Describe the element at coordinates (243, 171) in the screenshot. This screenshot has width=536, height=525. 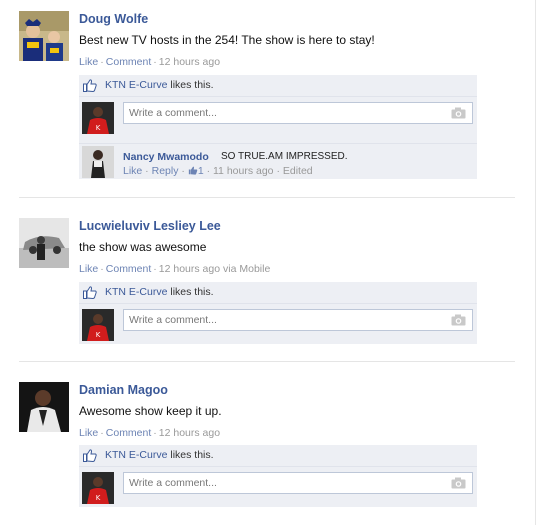
I see `reply-timestamp: 11 hours ago` at that location.